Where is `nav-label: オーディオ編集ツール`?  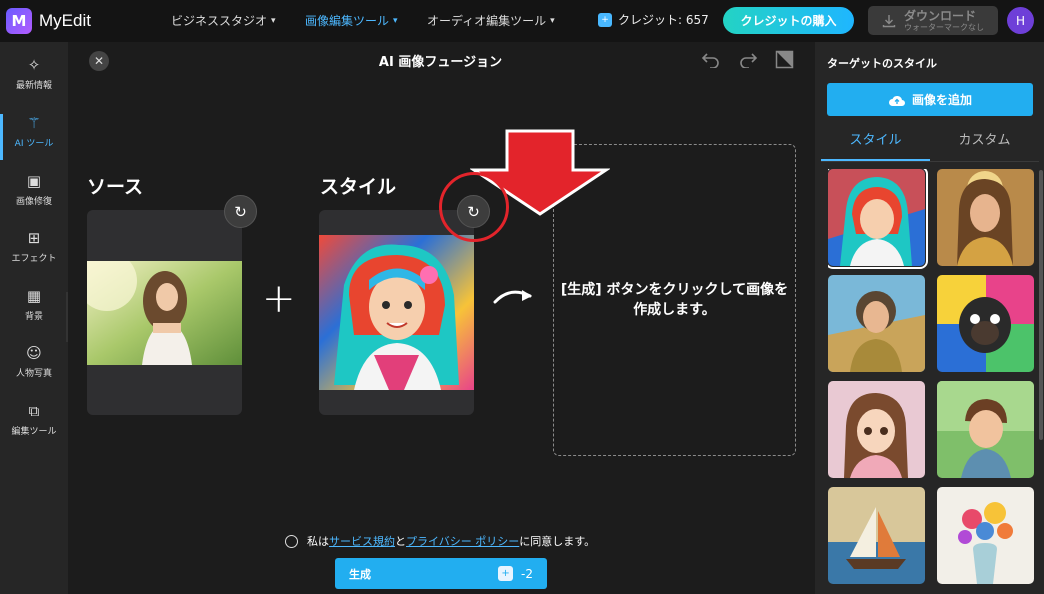 nav-label: オーディオ編集ツール is located at coordinates (487, 21).